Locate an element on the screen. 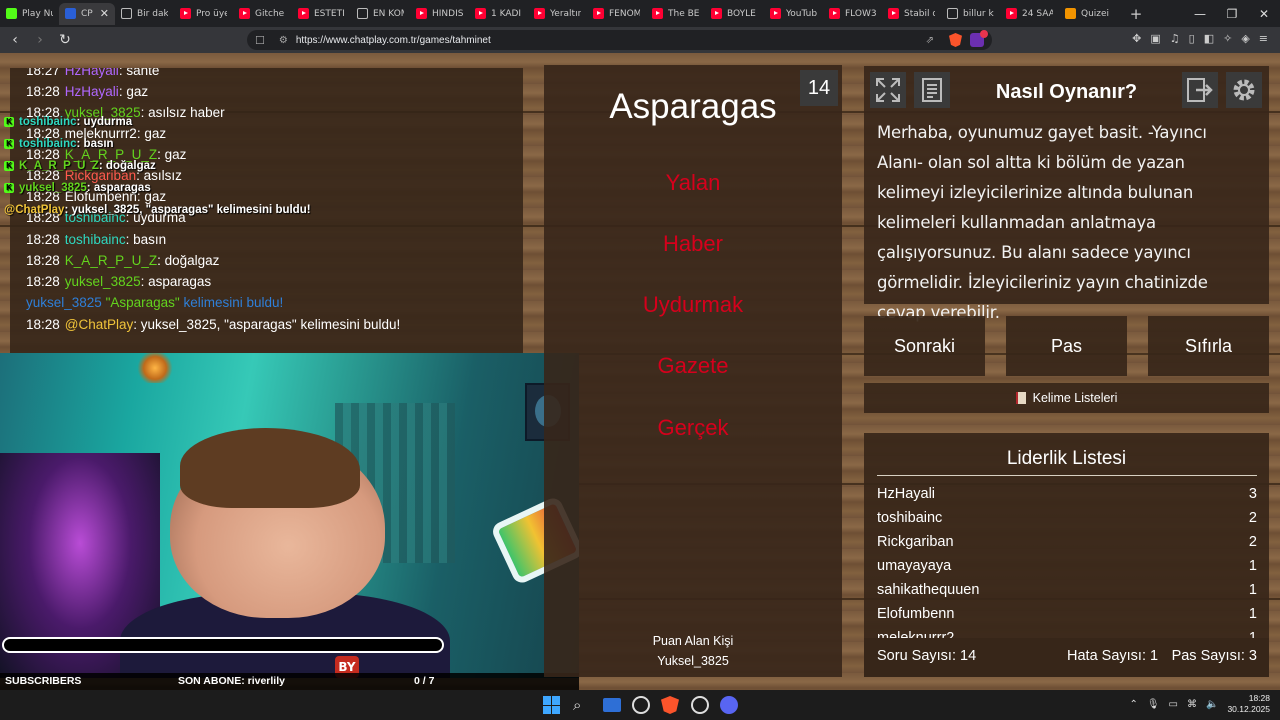 Image resolution: width=1280 pixels, height=720 pixels. chat-message: 18:28 HzHayali: gaz is located at coordinates (87, 91).